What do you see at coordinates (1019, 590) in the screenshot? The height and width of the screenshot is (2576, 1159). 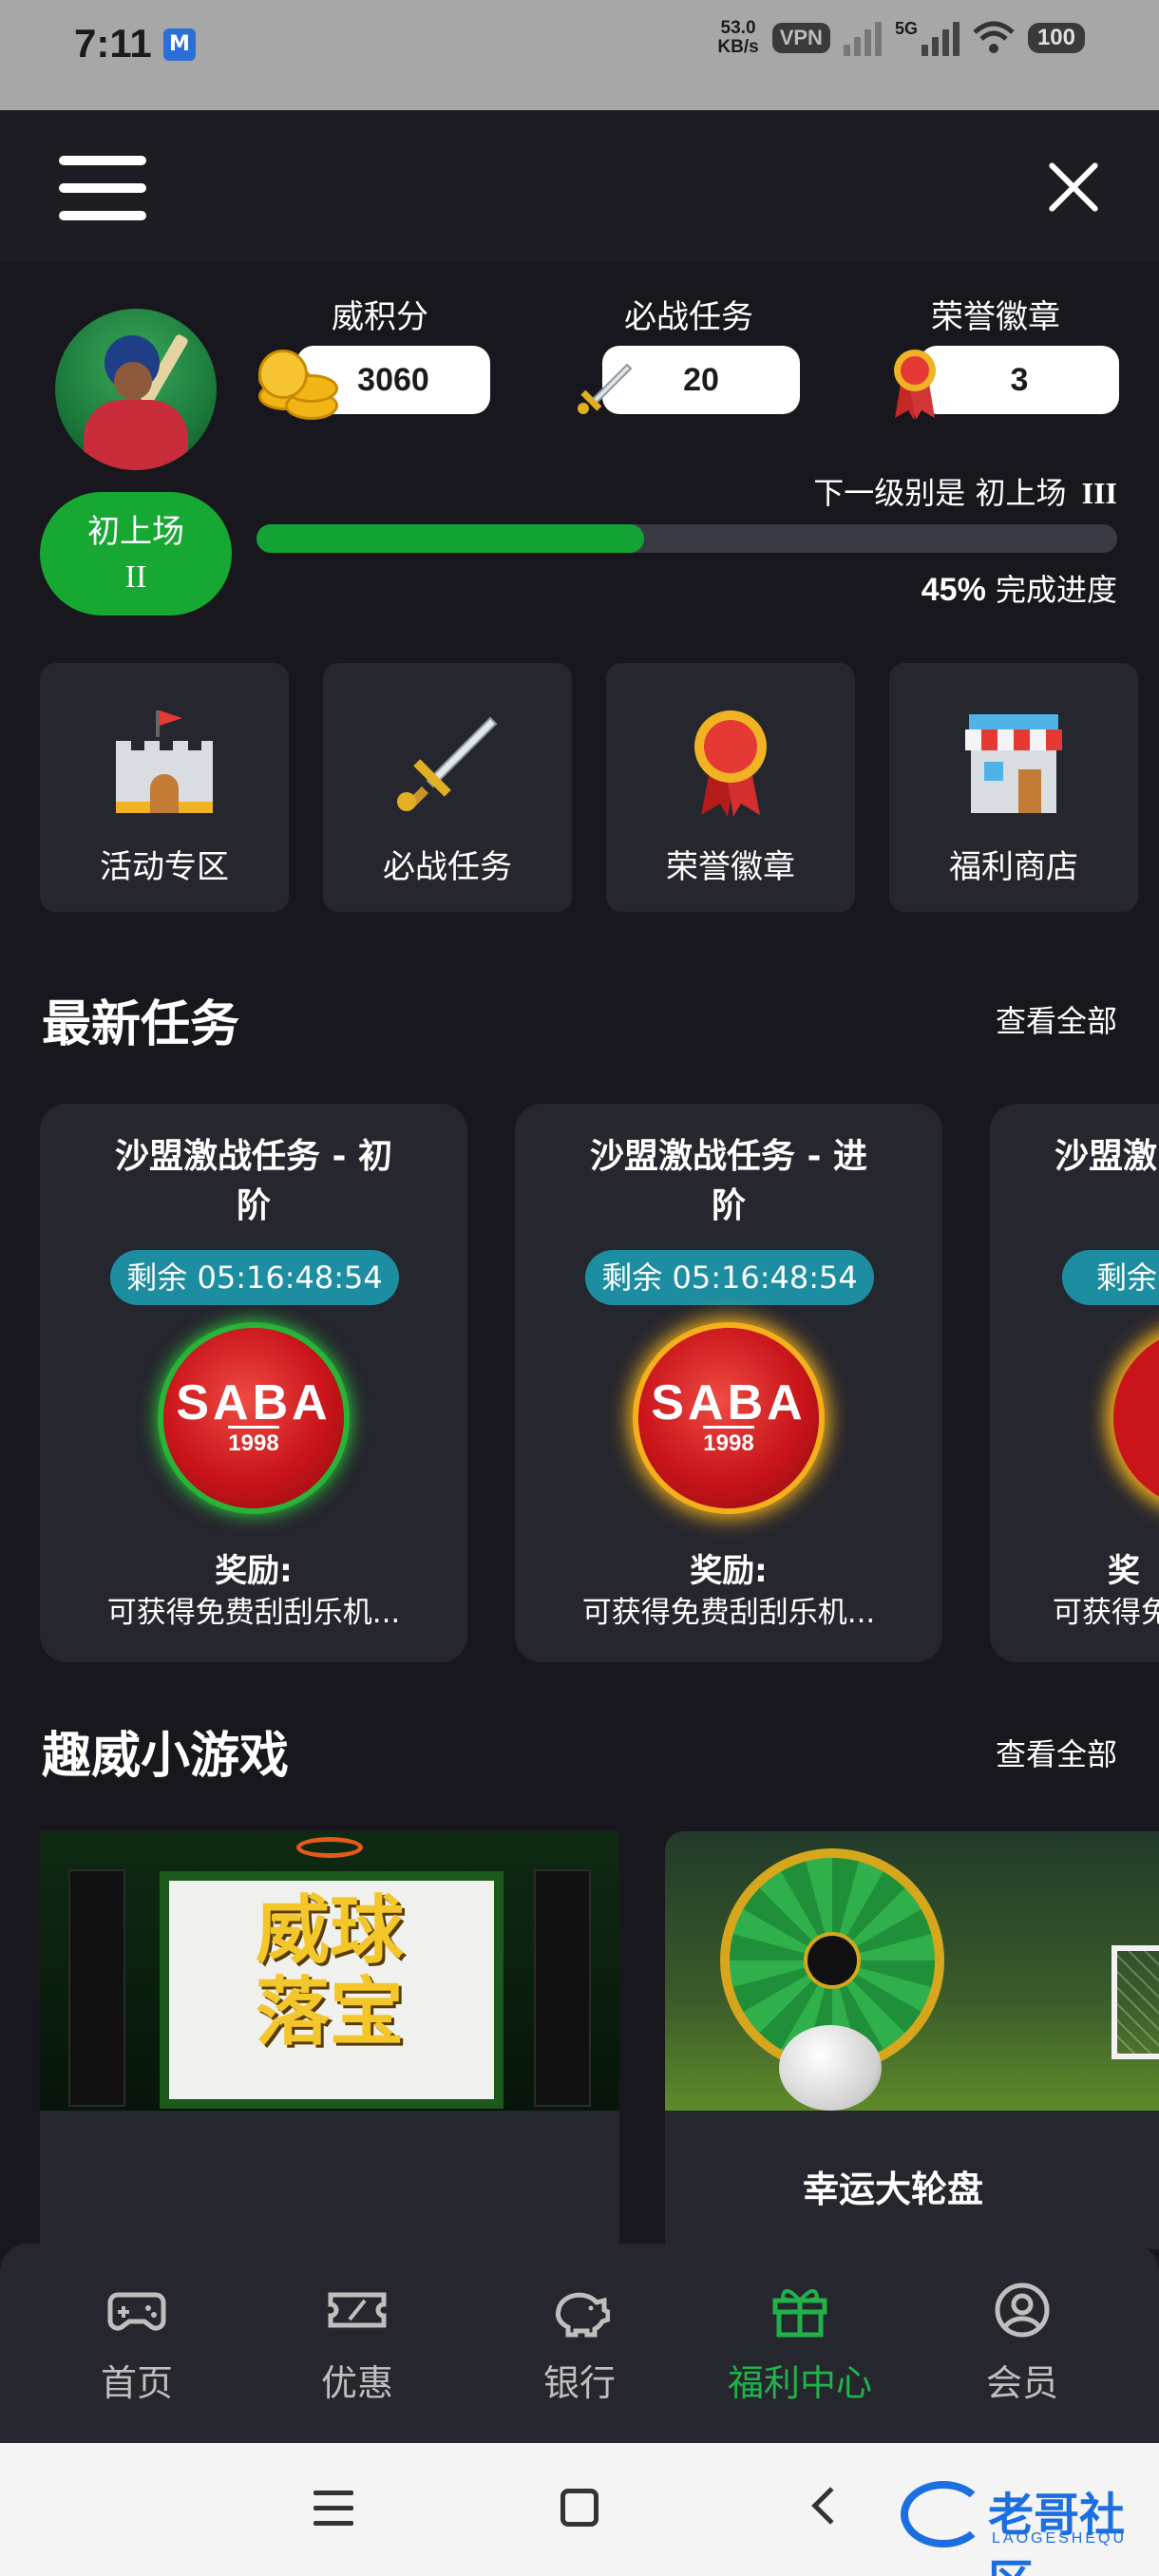 I see `progress-text: 45% 完成进度` at bounding box center [1019, 590].